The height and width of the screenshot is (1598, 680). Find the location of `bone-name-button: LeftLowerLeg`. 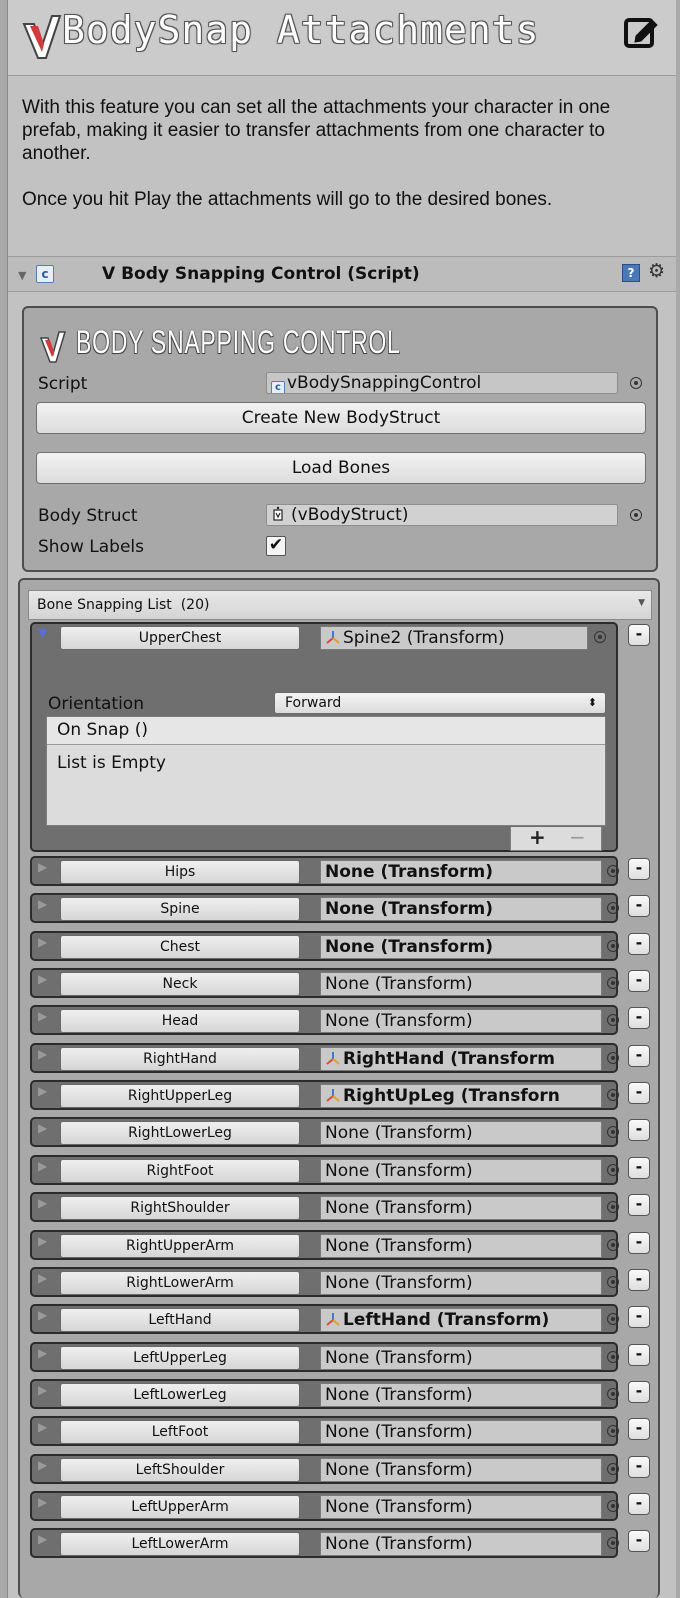

bone-name-button: LeftLowerLeg is located at coordinates (180, 1395).